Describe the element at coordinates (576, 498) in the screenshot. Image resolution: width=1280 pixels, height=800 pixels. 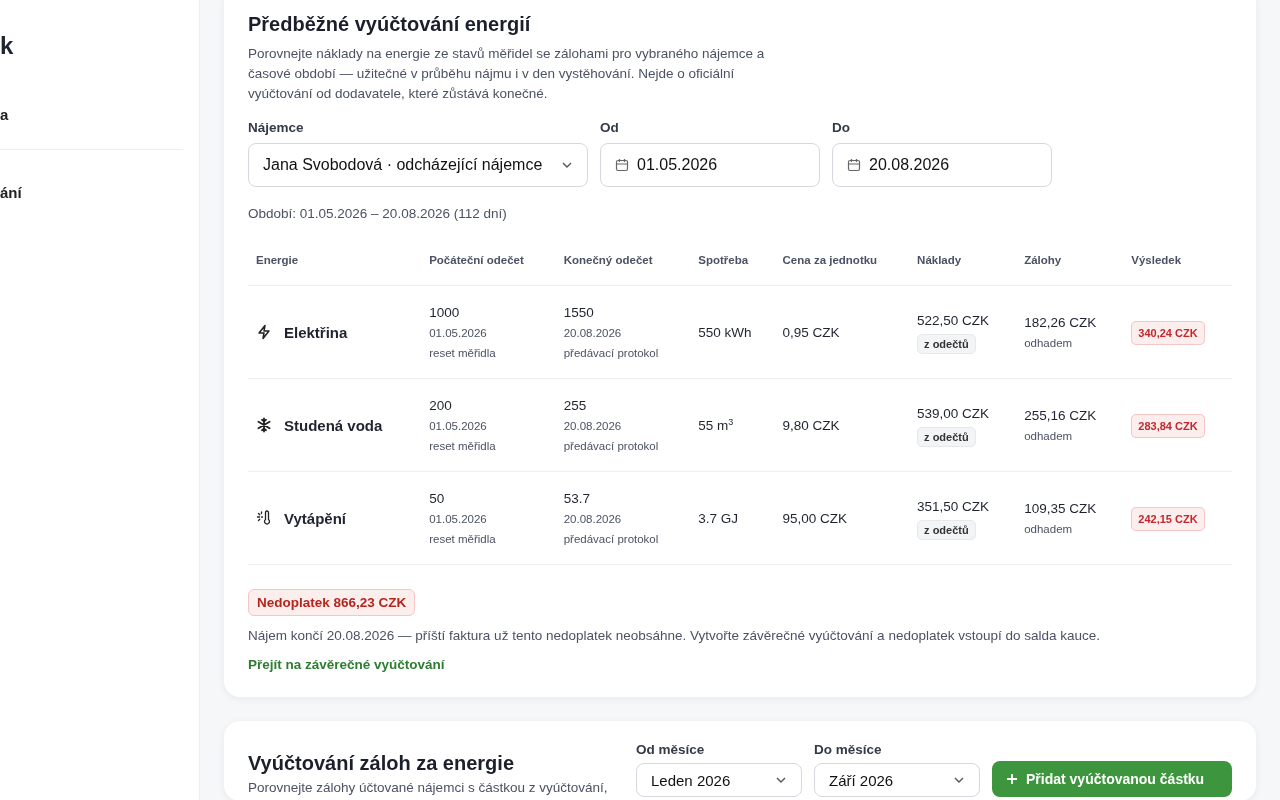
I see `reading-value: 53.7` at that location.